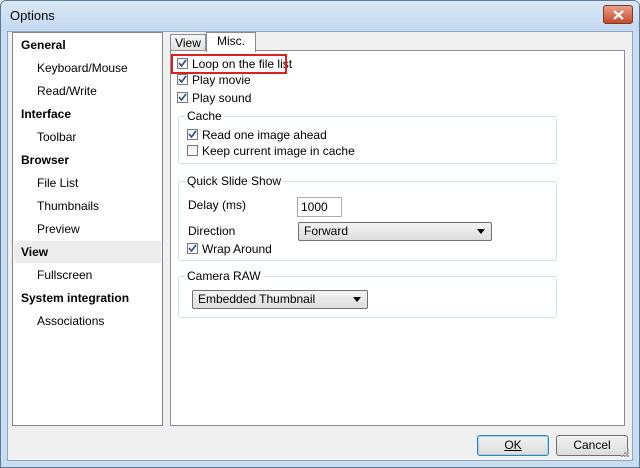 The image size is (640, 468). Describe the element at coordinates (221, 80) in the screenshot. I see `movie-label: Play movie` at that location.